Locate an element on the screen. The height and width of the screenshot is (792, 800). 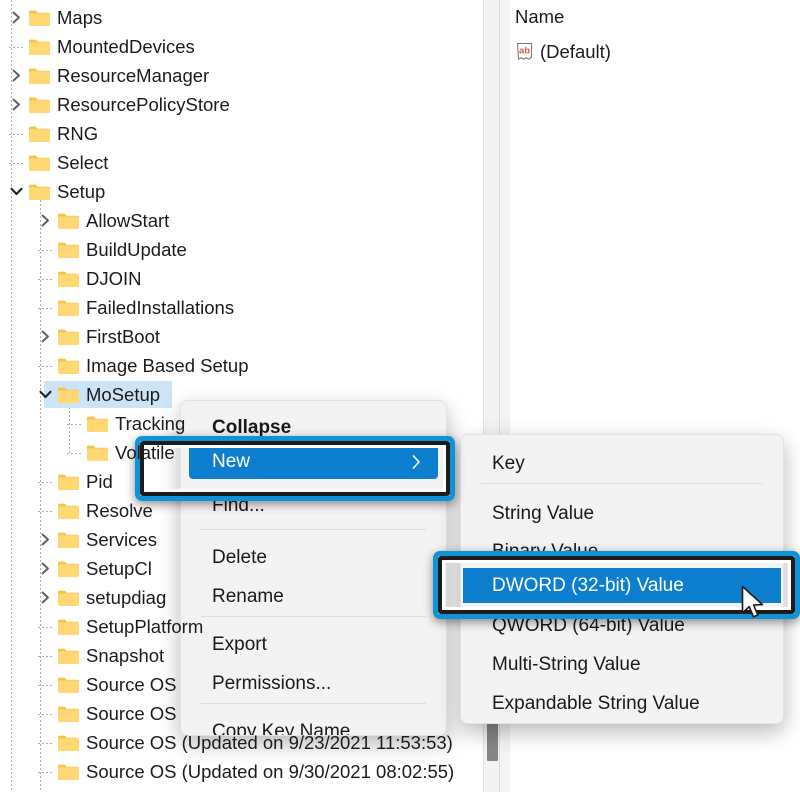
tree-item-label: AllowStart is located at coordinates (128, 220).